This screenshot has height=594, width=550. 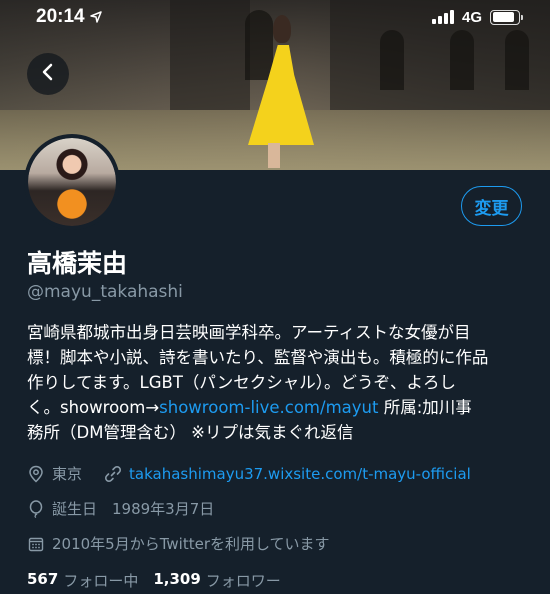 What do you see at coordinates (133, 509) in the screenshot?
I see `birthday-text: 誕生日 1989年3月7日` at bounding box center [133, 509].